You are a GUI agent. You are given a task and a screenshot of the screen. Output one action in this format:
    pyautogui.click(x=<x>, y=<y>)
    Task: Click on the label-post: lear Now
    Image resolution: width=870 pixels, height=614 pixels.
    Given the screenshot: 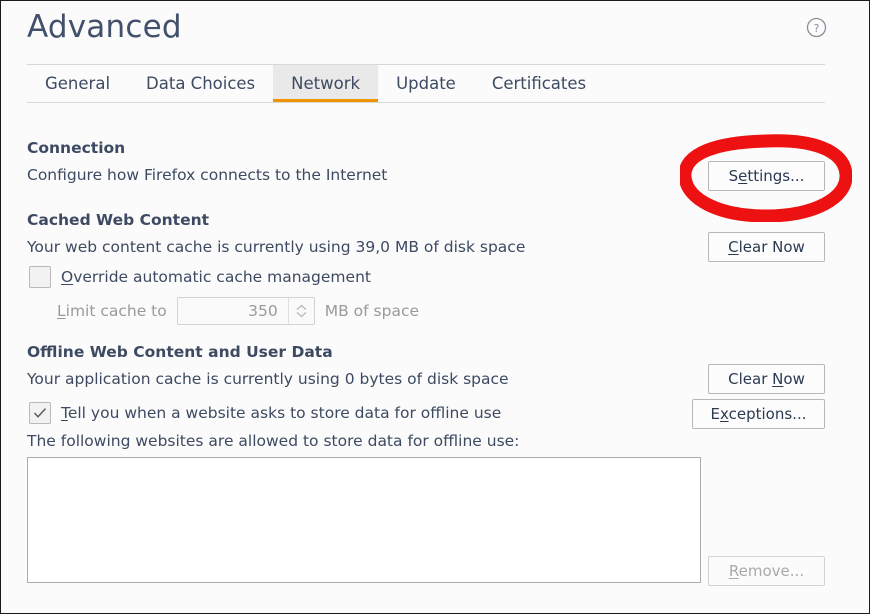 What is the action you would take?
    pyautogui.click(x=771, y=247)
    